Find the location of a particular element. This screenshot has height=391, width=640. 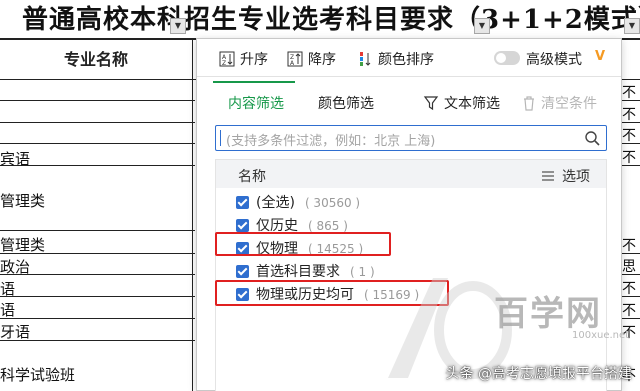

text-filter-label: 文本筛选 is located at coordinates (472, 104).